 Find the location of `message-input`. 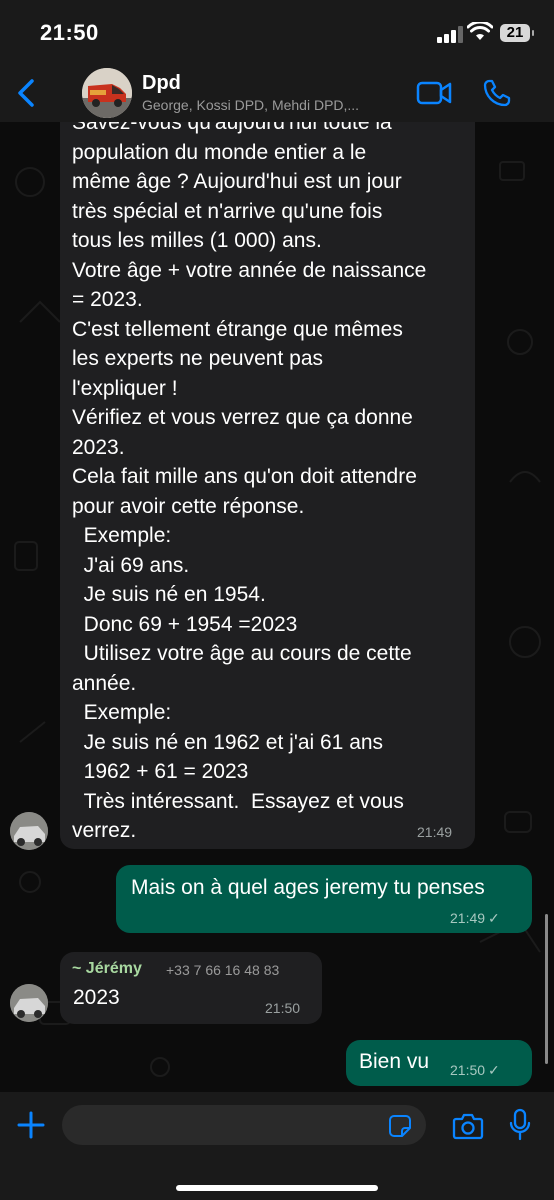

message-input is located at coordinates (244, 1125).